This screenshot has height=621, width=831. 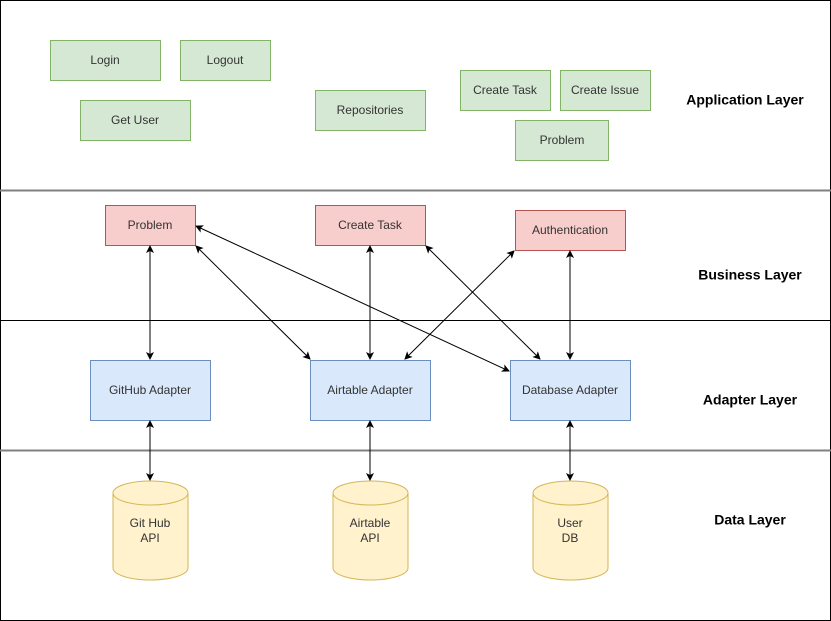 I want to click on app-repositories: Repositories, so click(x=370, y=110).